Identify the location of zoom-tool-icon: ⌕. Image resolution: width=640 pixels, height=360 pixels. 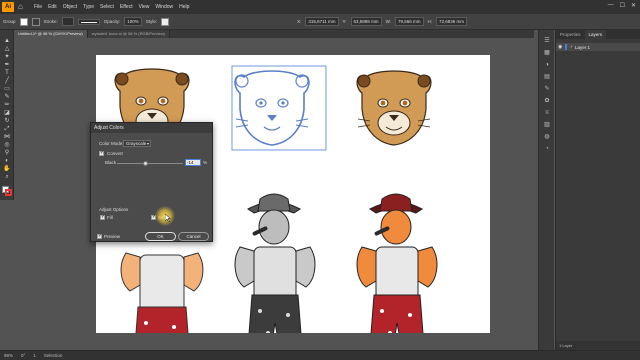
(7, 177).